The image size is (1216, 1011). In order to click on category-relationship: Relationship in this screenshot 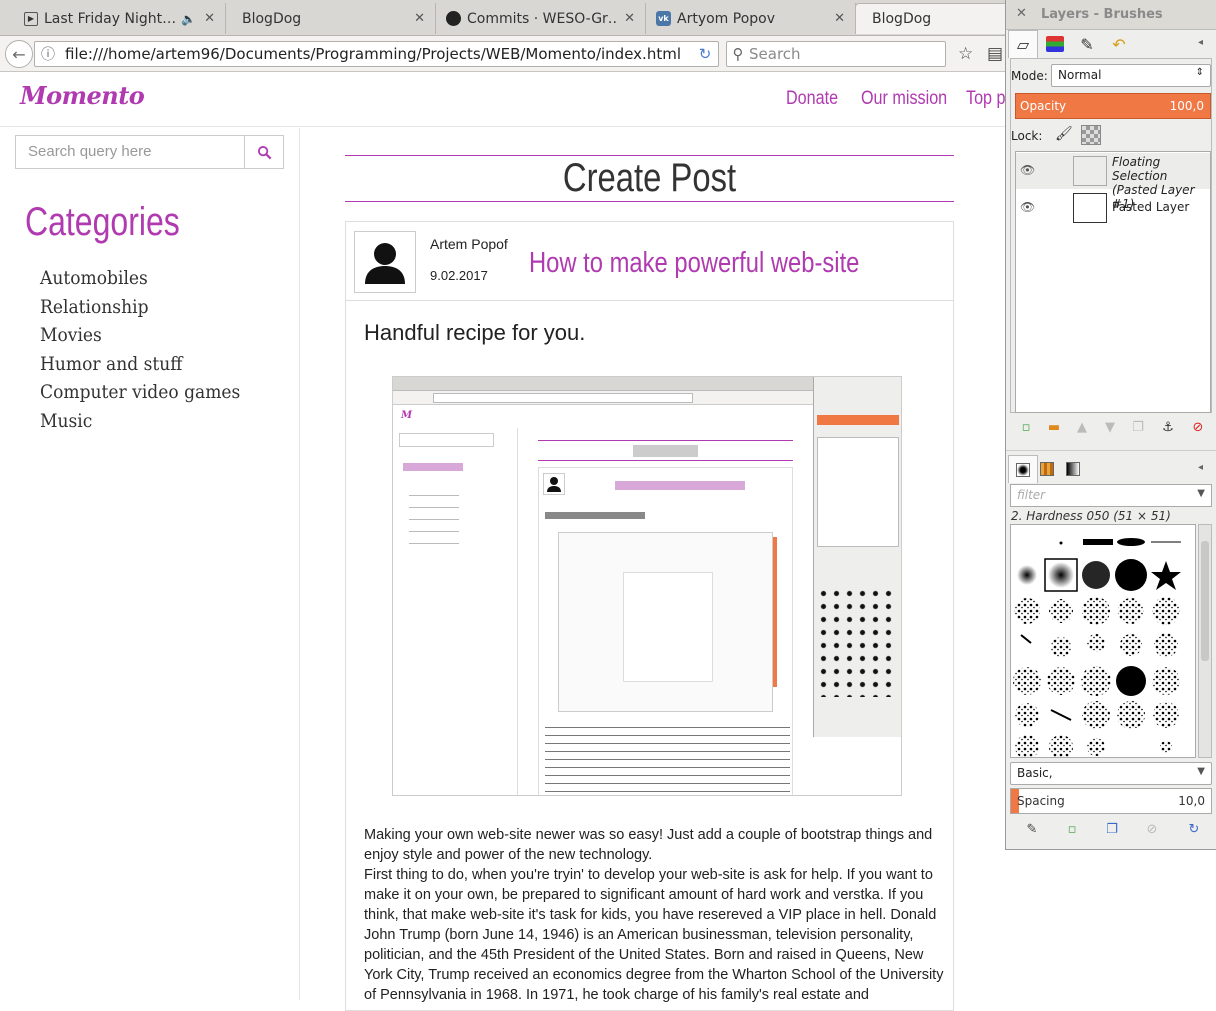, I will do `click(140, 307)`.